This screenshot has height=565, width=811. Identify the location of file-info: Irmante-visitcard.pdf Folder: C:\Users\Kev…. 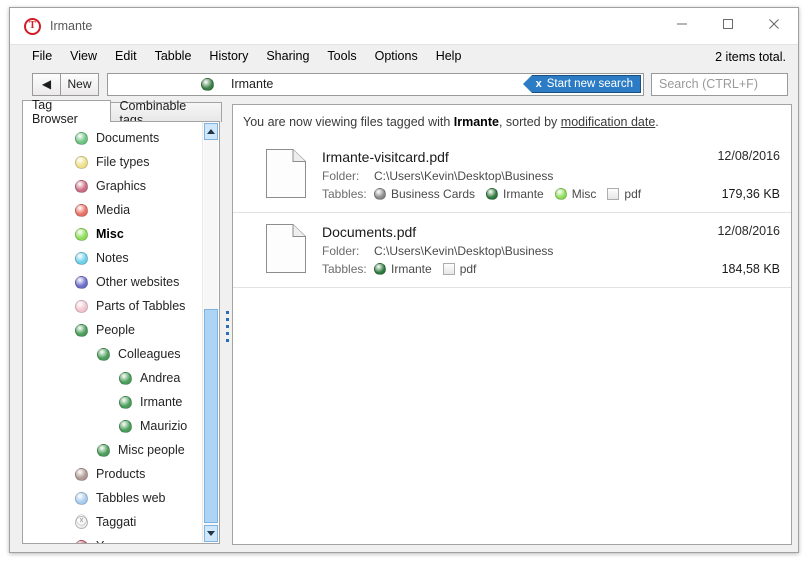
(496, 175).